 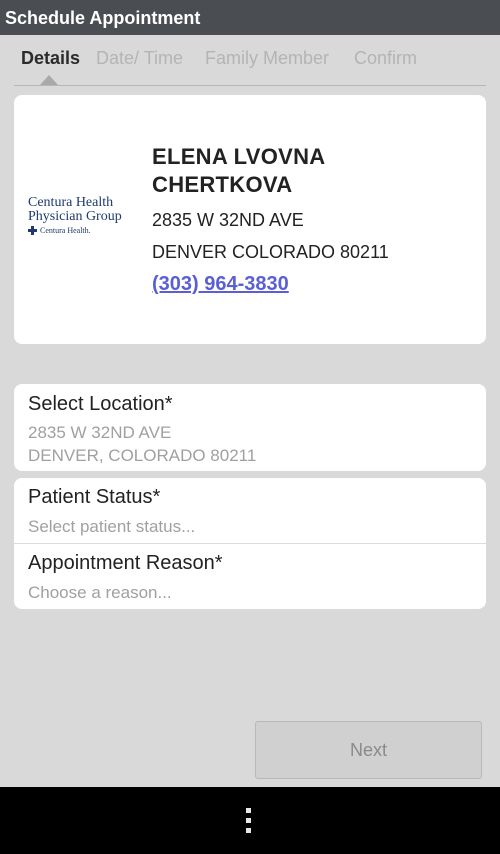 What do you see at coordinates (94, 497) in the screenshot?
I see `patient-status-label: Patient Status*` at bounding box center [94, 497].